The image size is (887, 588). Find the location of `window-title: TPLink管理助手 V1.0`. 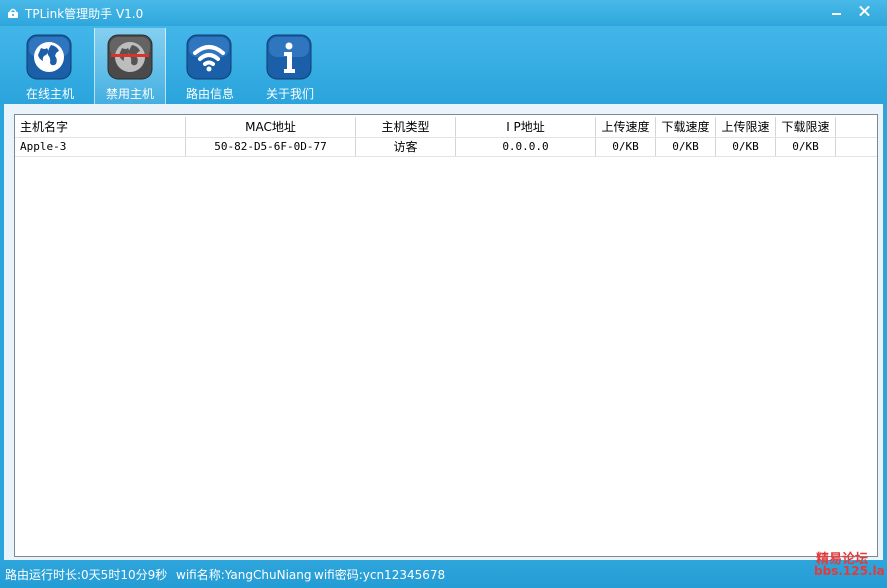

window-title: TPLink管理助手 V1.0 is located at coordinates (84, 14).